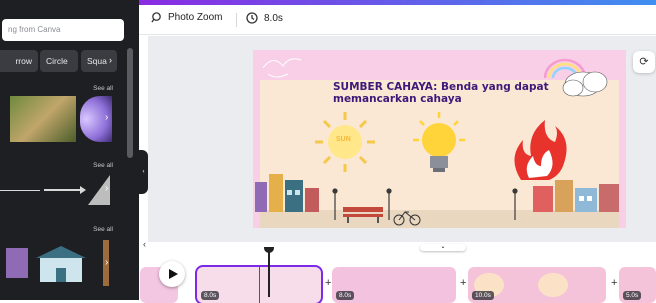 This screenshot has width=656, height=303. Describe the element at coordinates (130, 103) in the screenshot. I see `panel-scrollbar` at that location.